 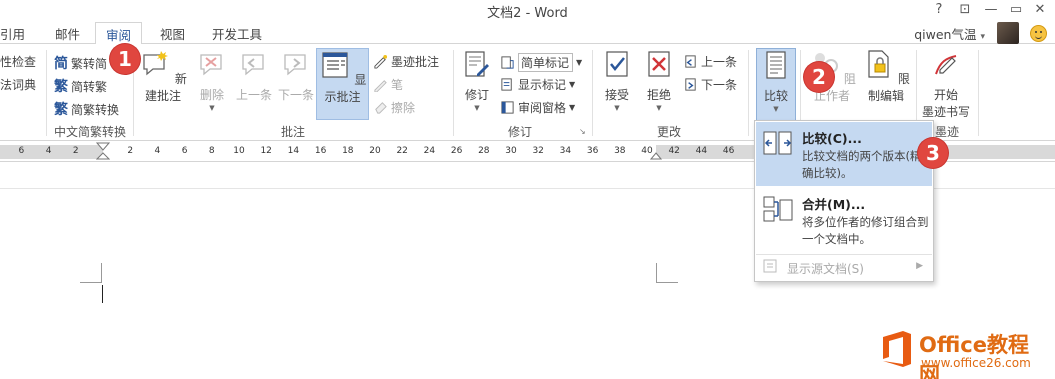 I want to click on ruler-tick-label: 36, so click(x=592, y=151).